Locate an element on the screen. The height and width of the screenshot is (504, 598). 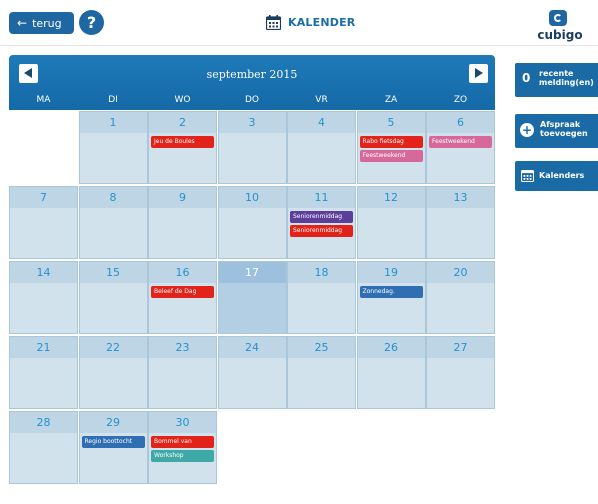
day-cell: 10 is located at coordinates (252, 222).